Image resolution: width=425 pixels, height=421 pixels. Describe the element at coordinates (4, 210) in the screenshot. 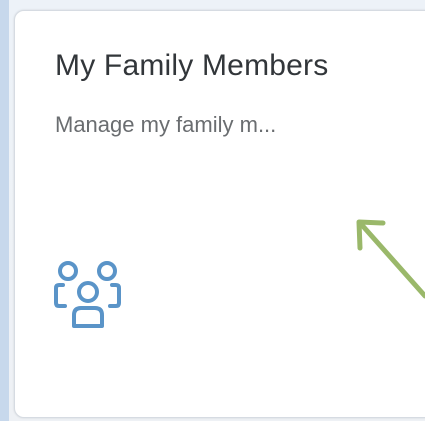

I see `neighbor-tile-edge` at that location.